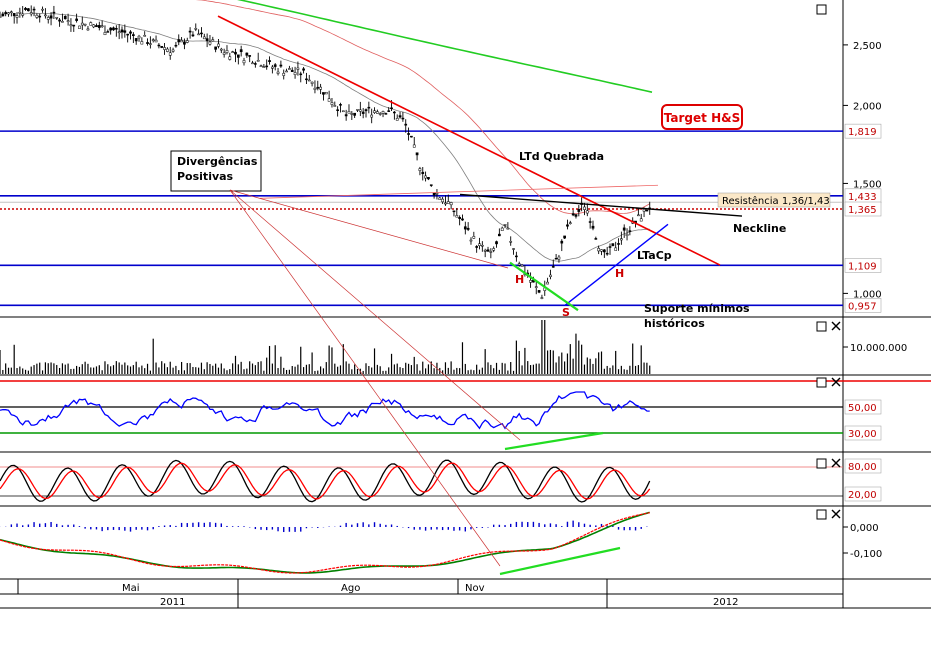  What do you see at coordinates (862, 434) in the screenshot?
I see `rsi-level-30: 30,00` at bounding box center [862, 434].